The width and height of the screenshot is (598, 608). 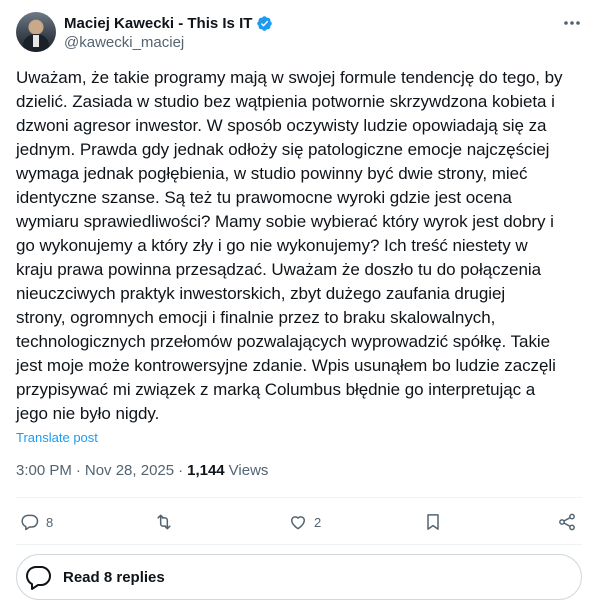 What do you see at coordinates (206, 470) in the screenshot?
I see `views-count: 1,144` at bounding box center [206, 470].